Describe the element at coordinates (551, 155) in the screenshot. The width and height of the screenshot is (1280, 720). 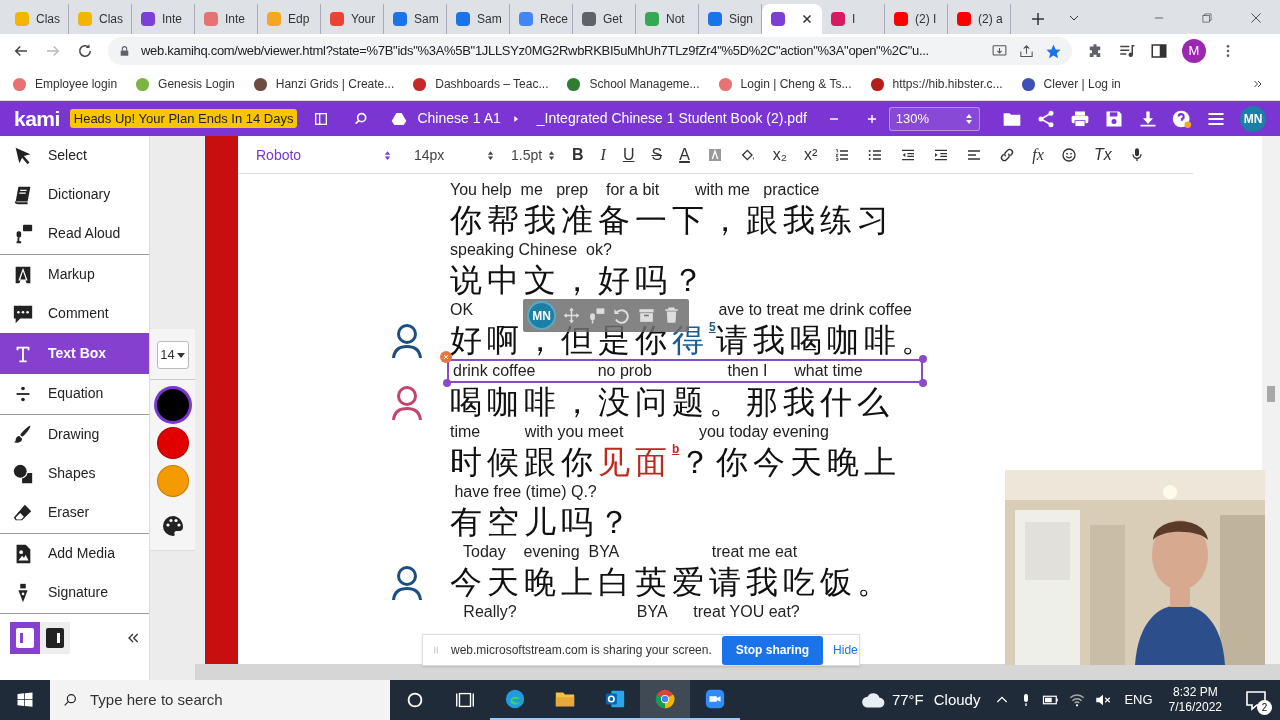
I see `updown-icon` at that location.